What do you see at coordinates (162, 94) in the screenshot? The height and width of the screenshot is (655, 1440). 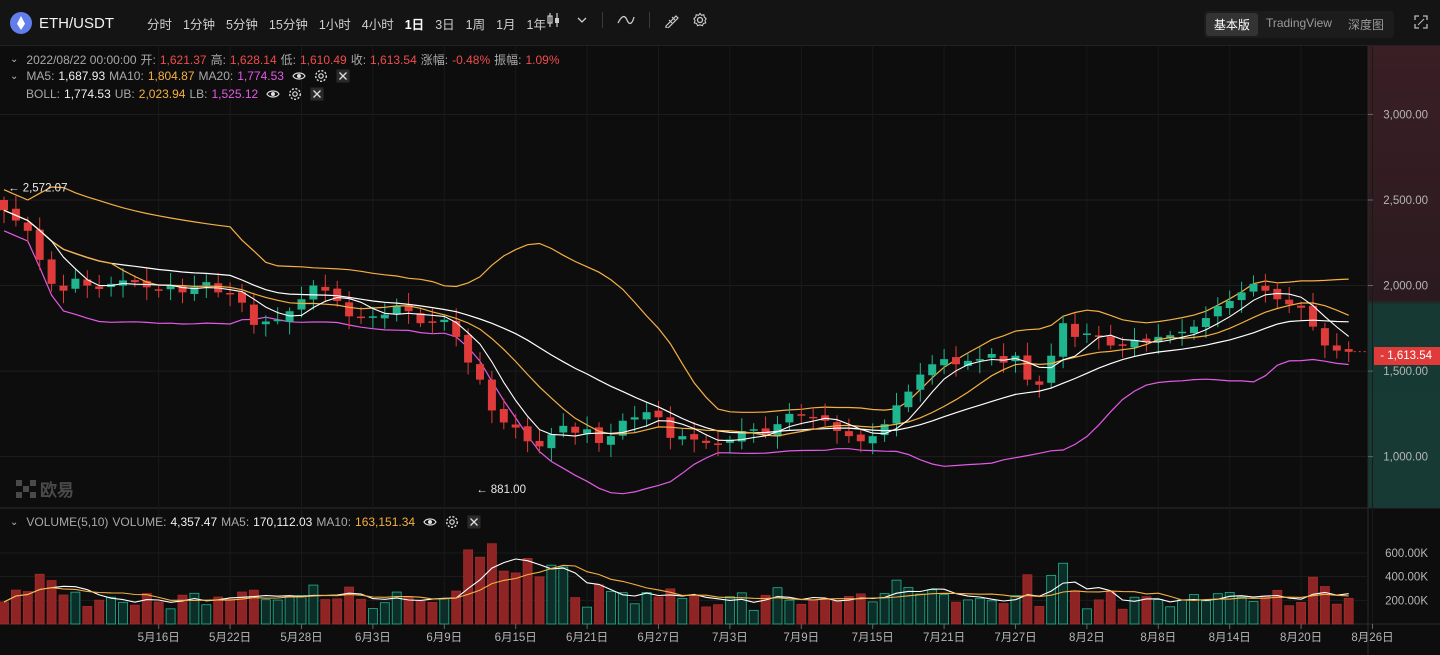 I see `ub-value: 2,023.94` at bounding box center [162, 94].